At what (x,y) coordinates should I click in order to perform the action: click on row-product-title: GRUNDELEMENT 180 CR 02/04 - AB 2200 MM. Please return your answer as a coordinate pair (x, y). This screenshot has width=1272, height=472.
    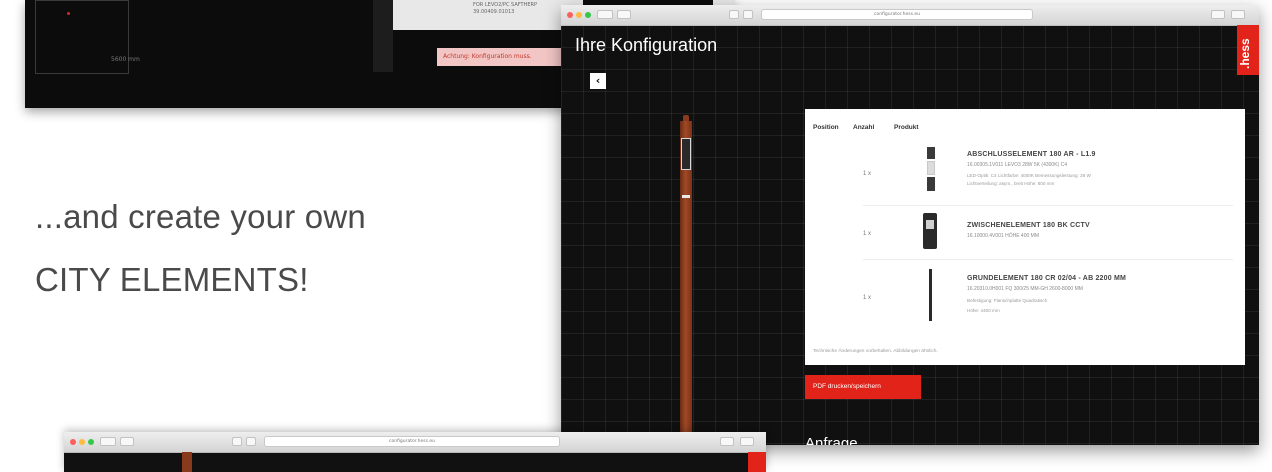
    Looking at the image, I should click on (1047, 278).